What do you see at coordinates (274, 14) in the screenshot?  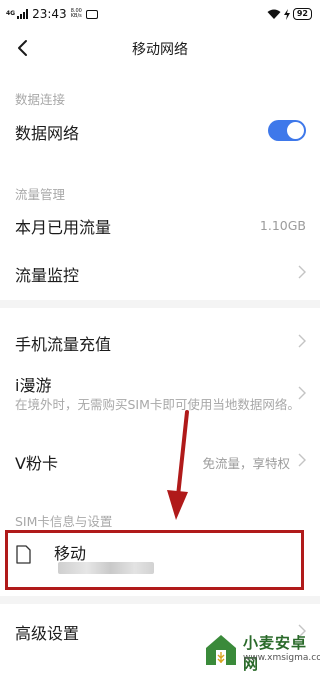 I see `wifi-icon` at bounding box center [274, 14].